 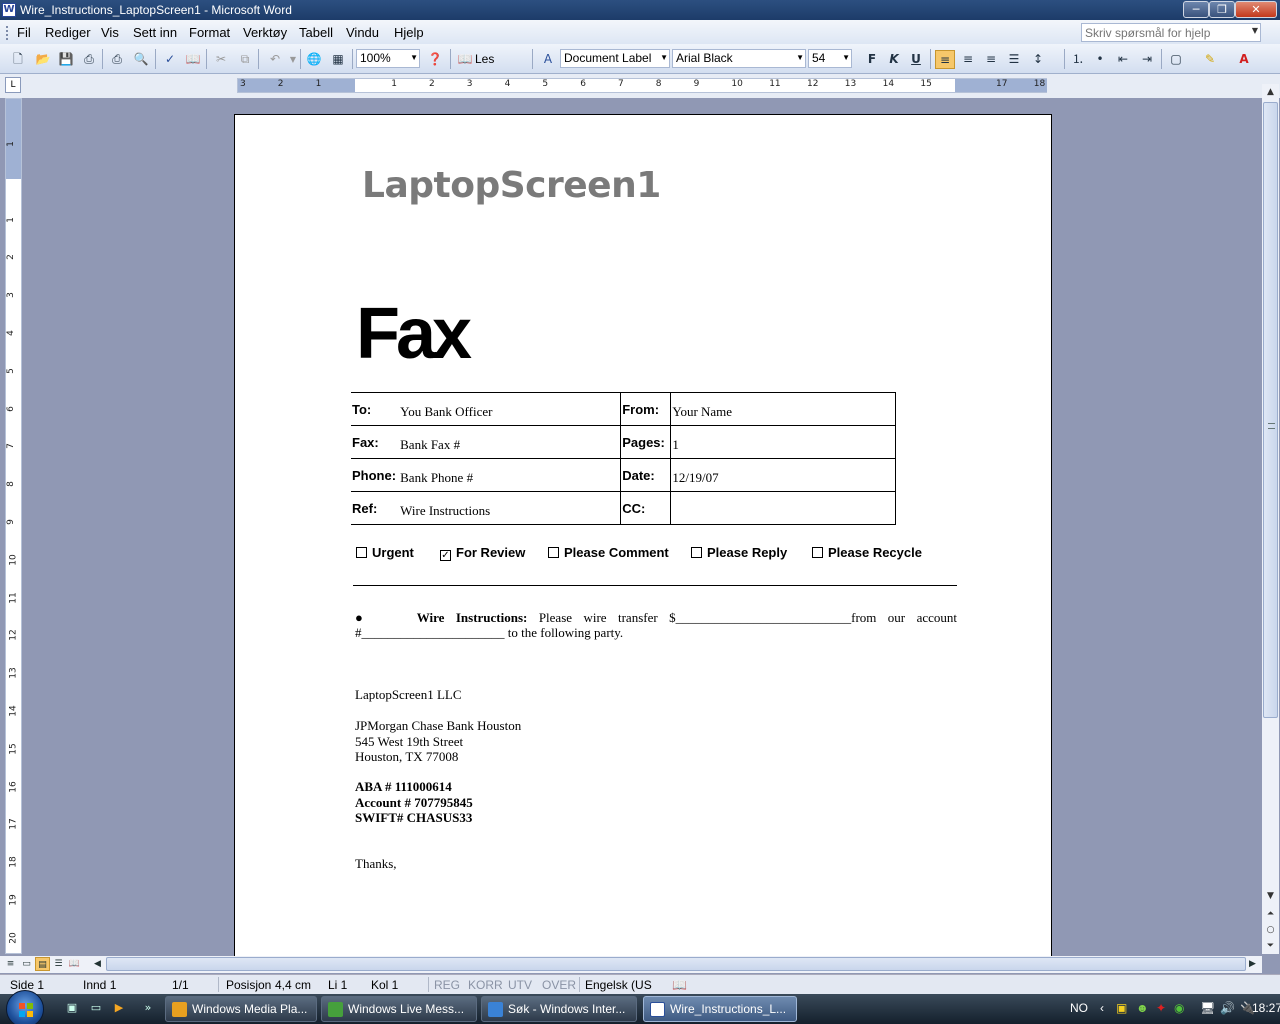 What do you see at coordinates (1176, 59) in the screenshot?
I see `borders-icon: ▢` at bounding box center [1176, 59].